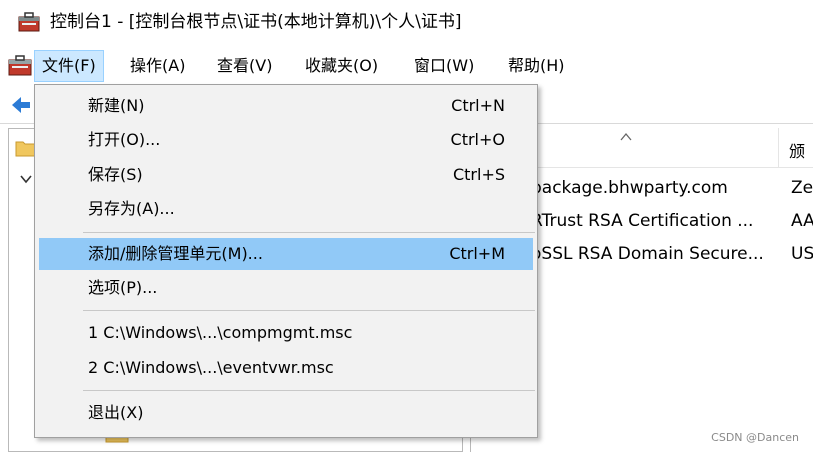 Image resolution: width=813 pixels, height=452 pixels. I want to click on column-divider, so click(778, 148).